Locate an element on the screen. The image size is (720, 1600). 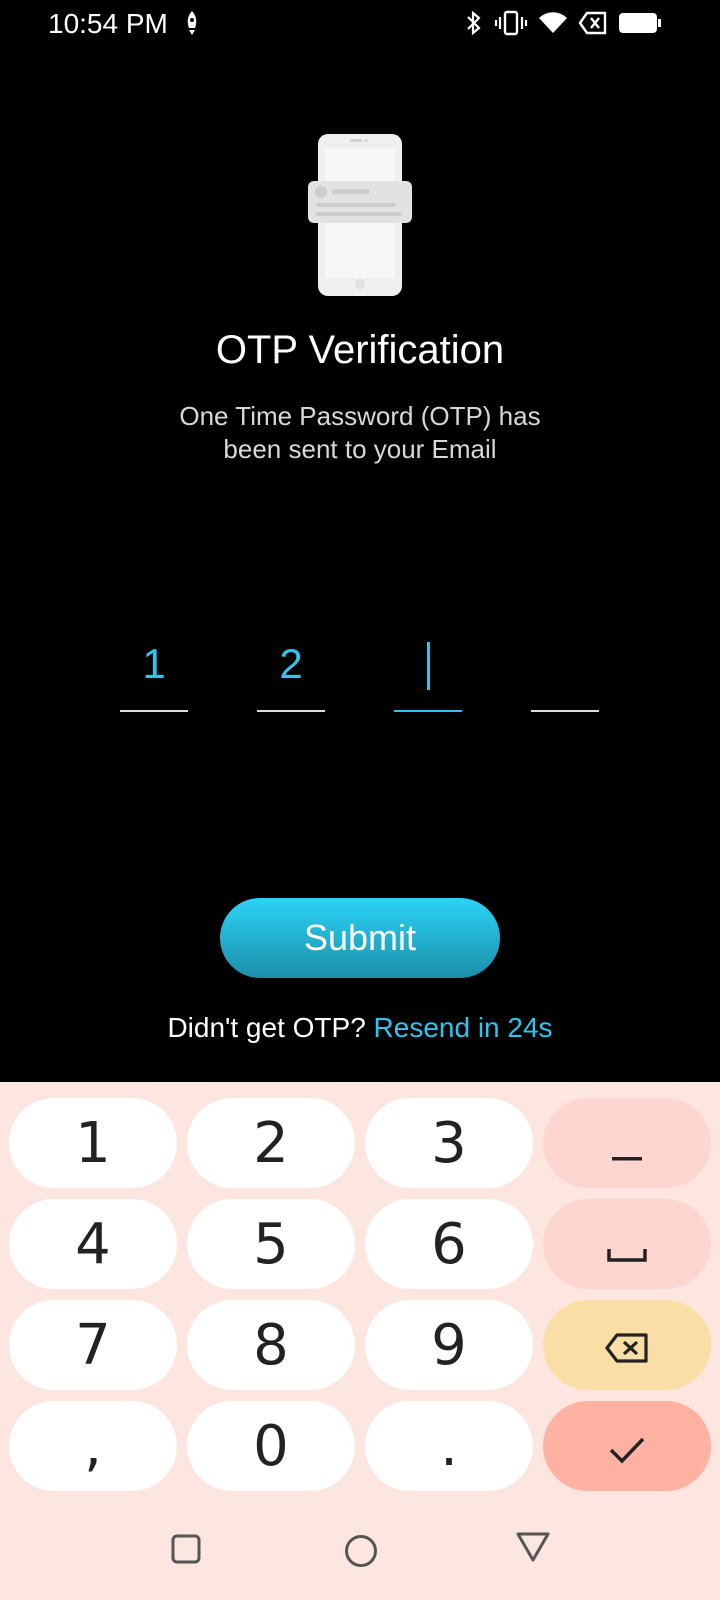
otp-input-group: 1 2 is located at coordinates (360, 672).